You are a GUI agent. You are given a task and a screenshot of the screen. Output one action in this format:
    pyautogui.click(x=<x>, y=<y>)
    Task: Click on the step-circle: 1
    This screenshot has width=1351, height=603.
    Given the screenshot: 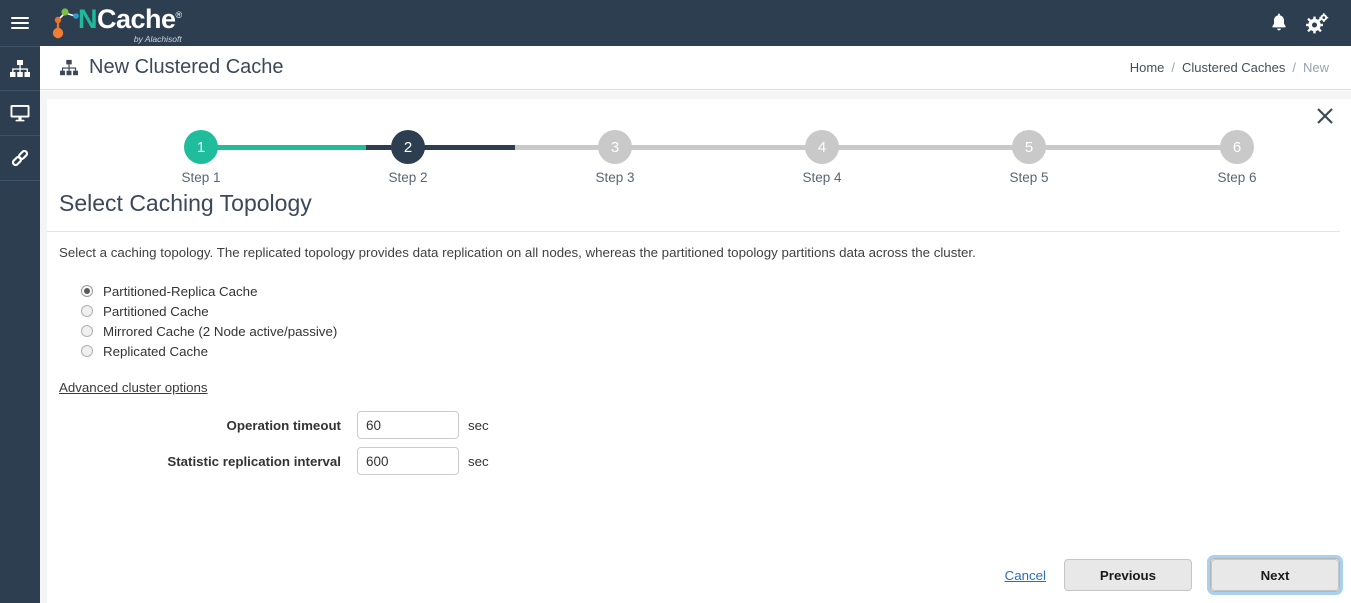 What is the action you would take?
    pyautogui.click(x=201, y=147)
    